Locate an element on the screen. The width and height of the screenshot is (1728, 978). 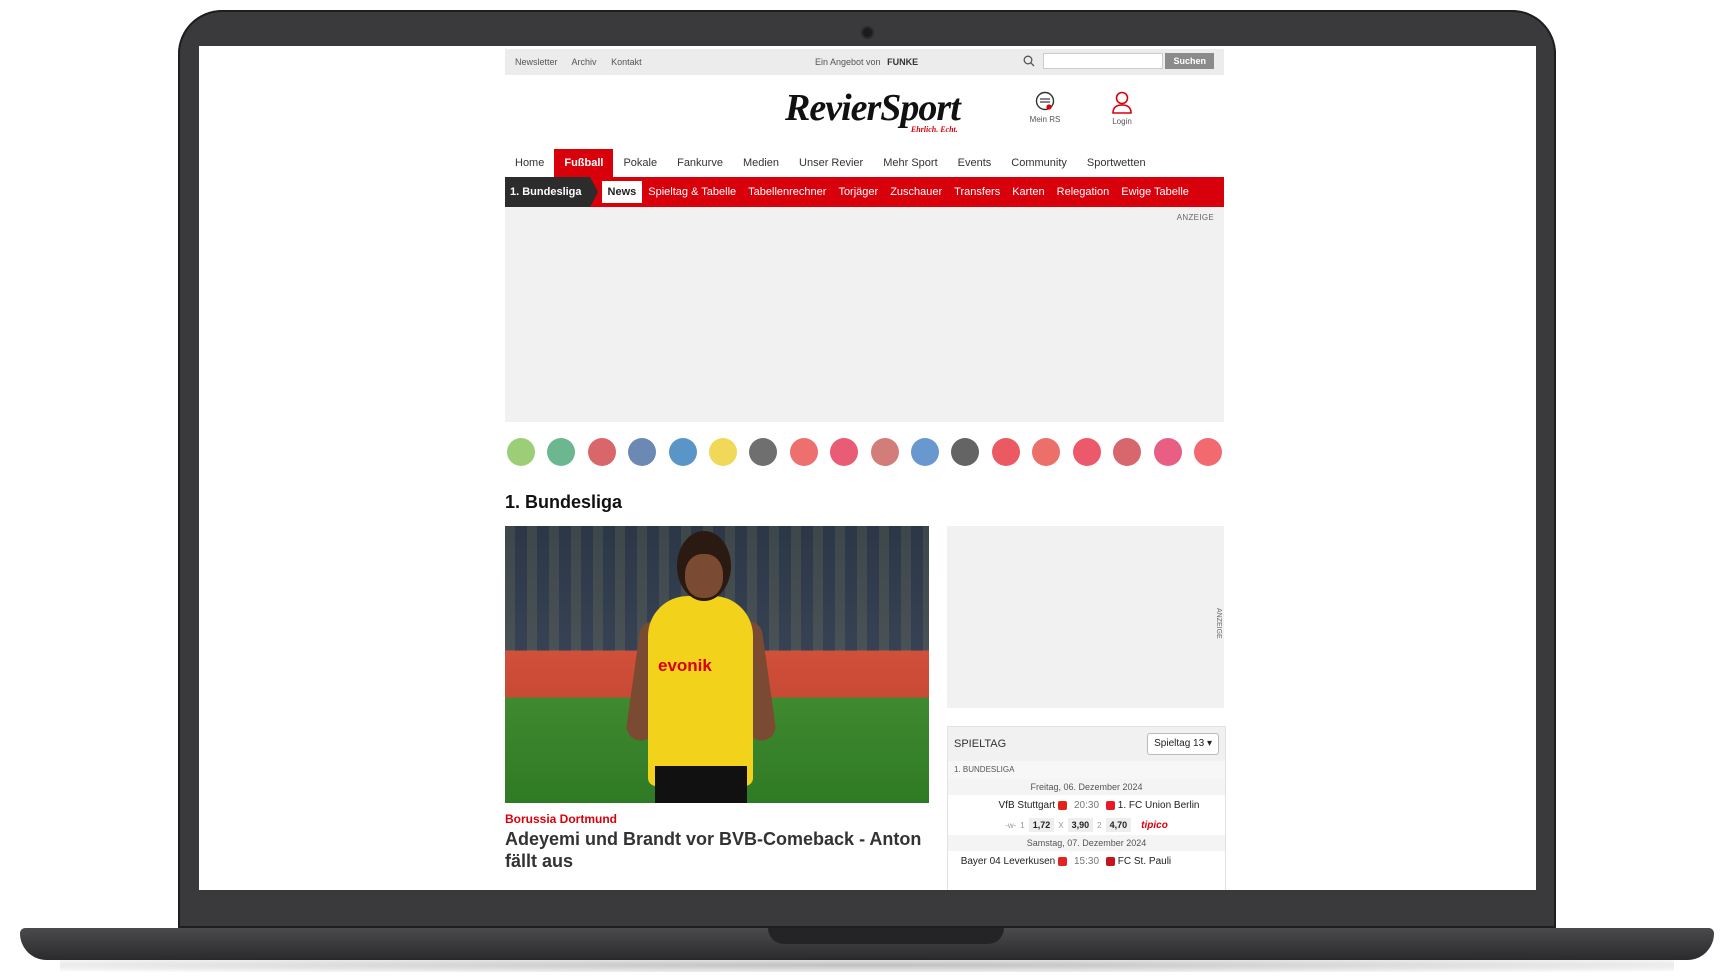
mein-rs-label: Mein RS is located at coordinates (1045, 119).